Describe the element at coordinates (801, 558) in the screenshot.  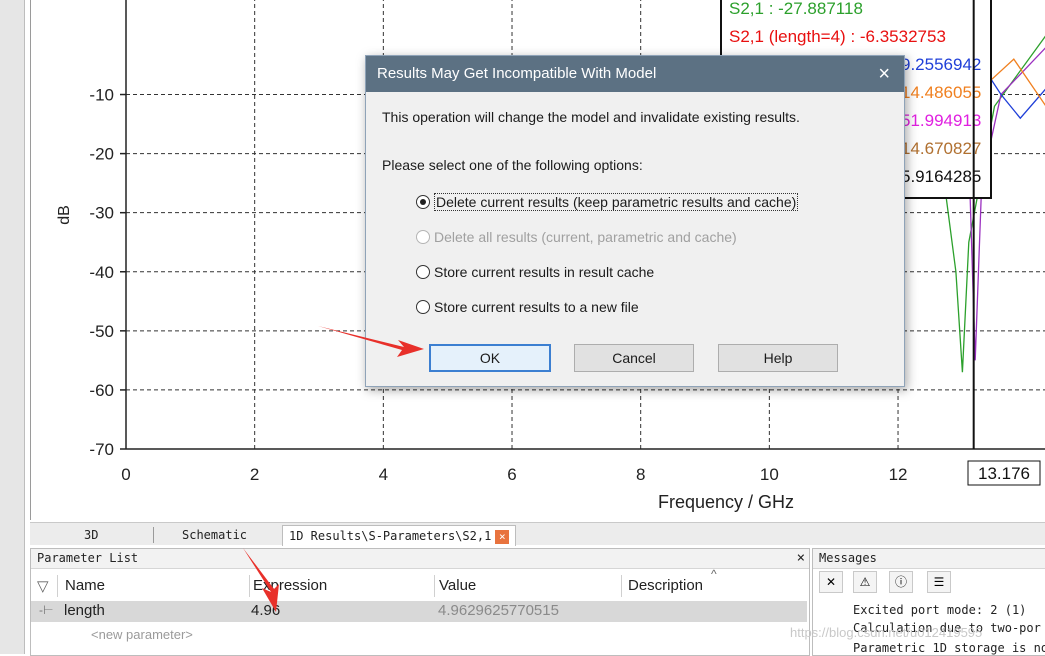
I see `parameter-list-close-icon: ×` at that location.